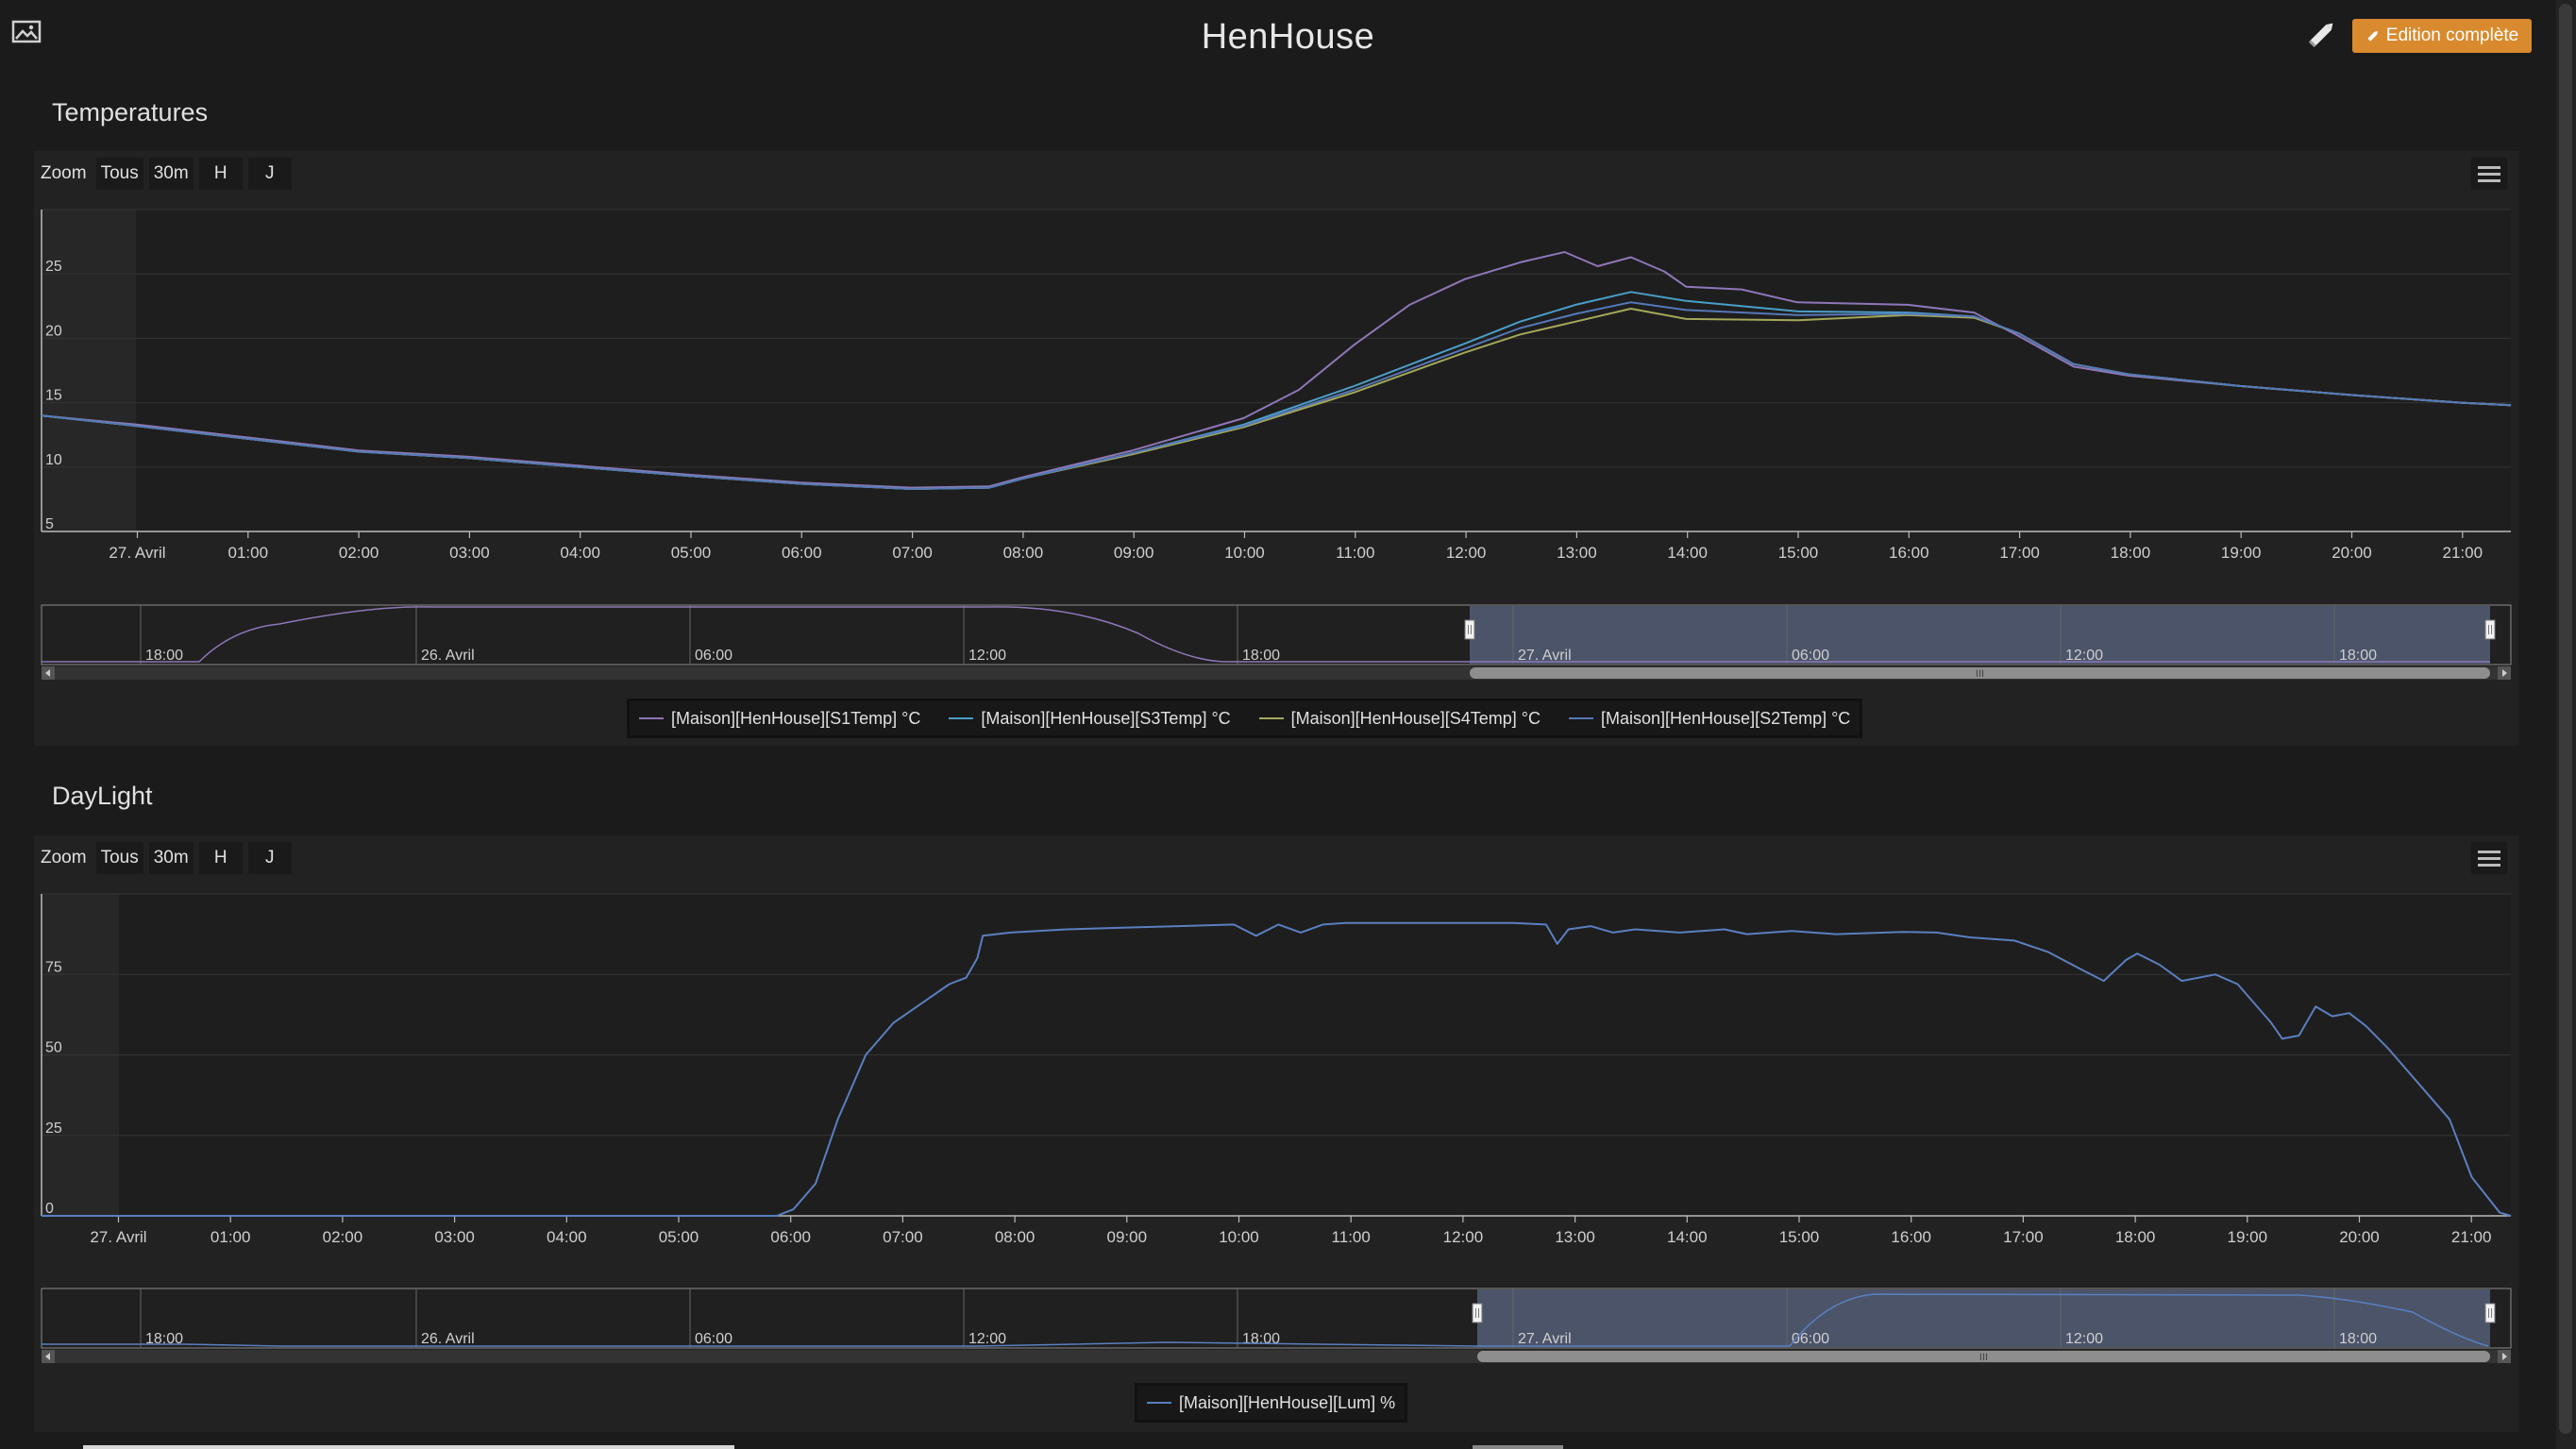  Describe the element at coordinates (1545, 1339) in the screenshot. I see `navigator-tick-label: 27. Avril` at that location.